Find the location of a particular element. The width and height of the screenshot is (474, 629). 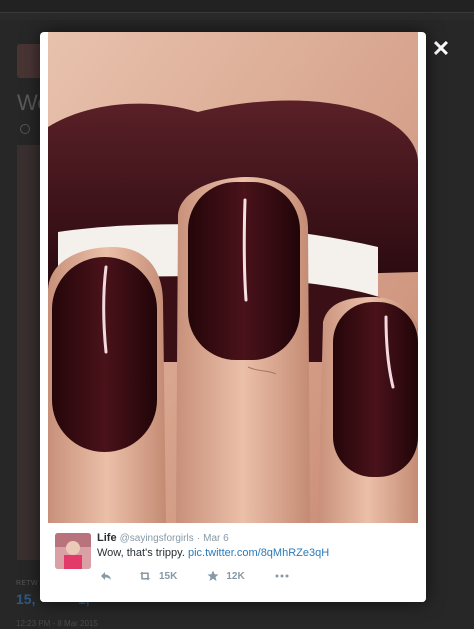

tweet-date: Mar 6 is located at coordinates (216, 538).